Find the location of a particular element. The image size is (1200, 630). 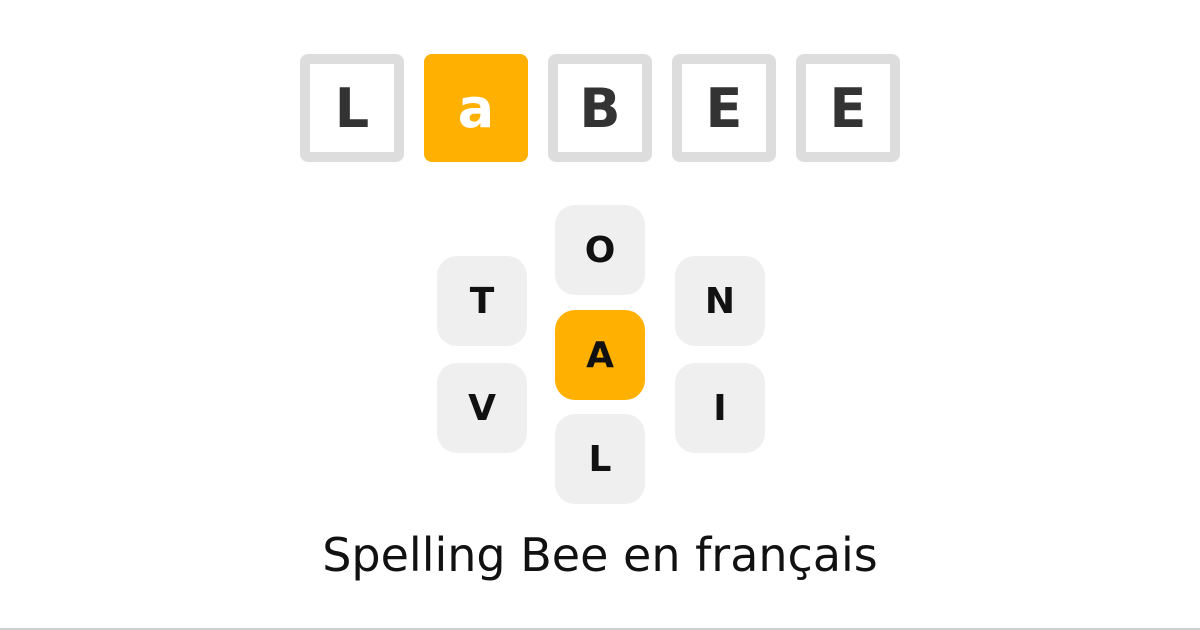

letter-tile-top: O is located at coordinates (600, 250).